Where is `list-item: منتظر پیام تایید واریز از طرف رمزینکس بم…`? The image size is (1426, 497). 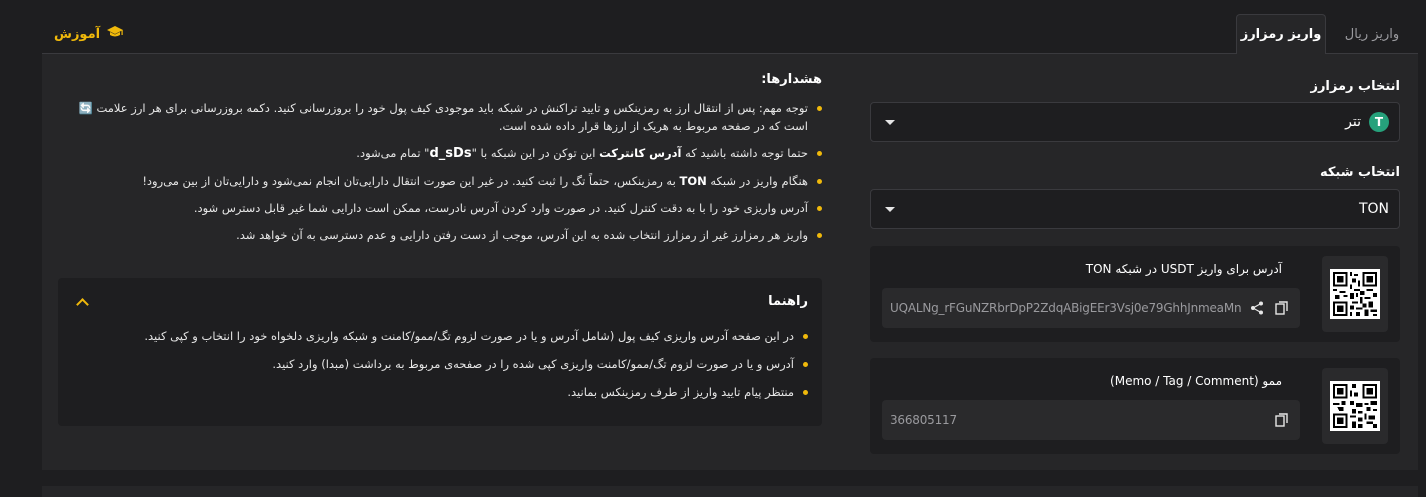 list-item: منتظر پیام تایید واریز از طرف رمزینکس بم… is located at coordinates (440, 392).